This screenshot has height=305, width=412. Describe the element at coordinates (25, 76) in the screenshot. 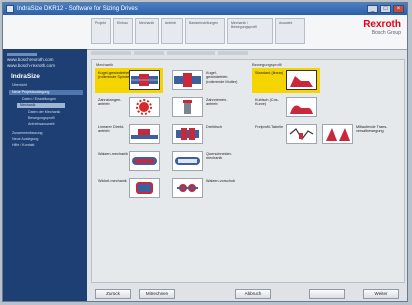

I see `sidebar-title: IndraSize` at that location.